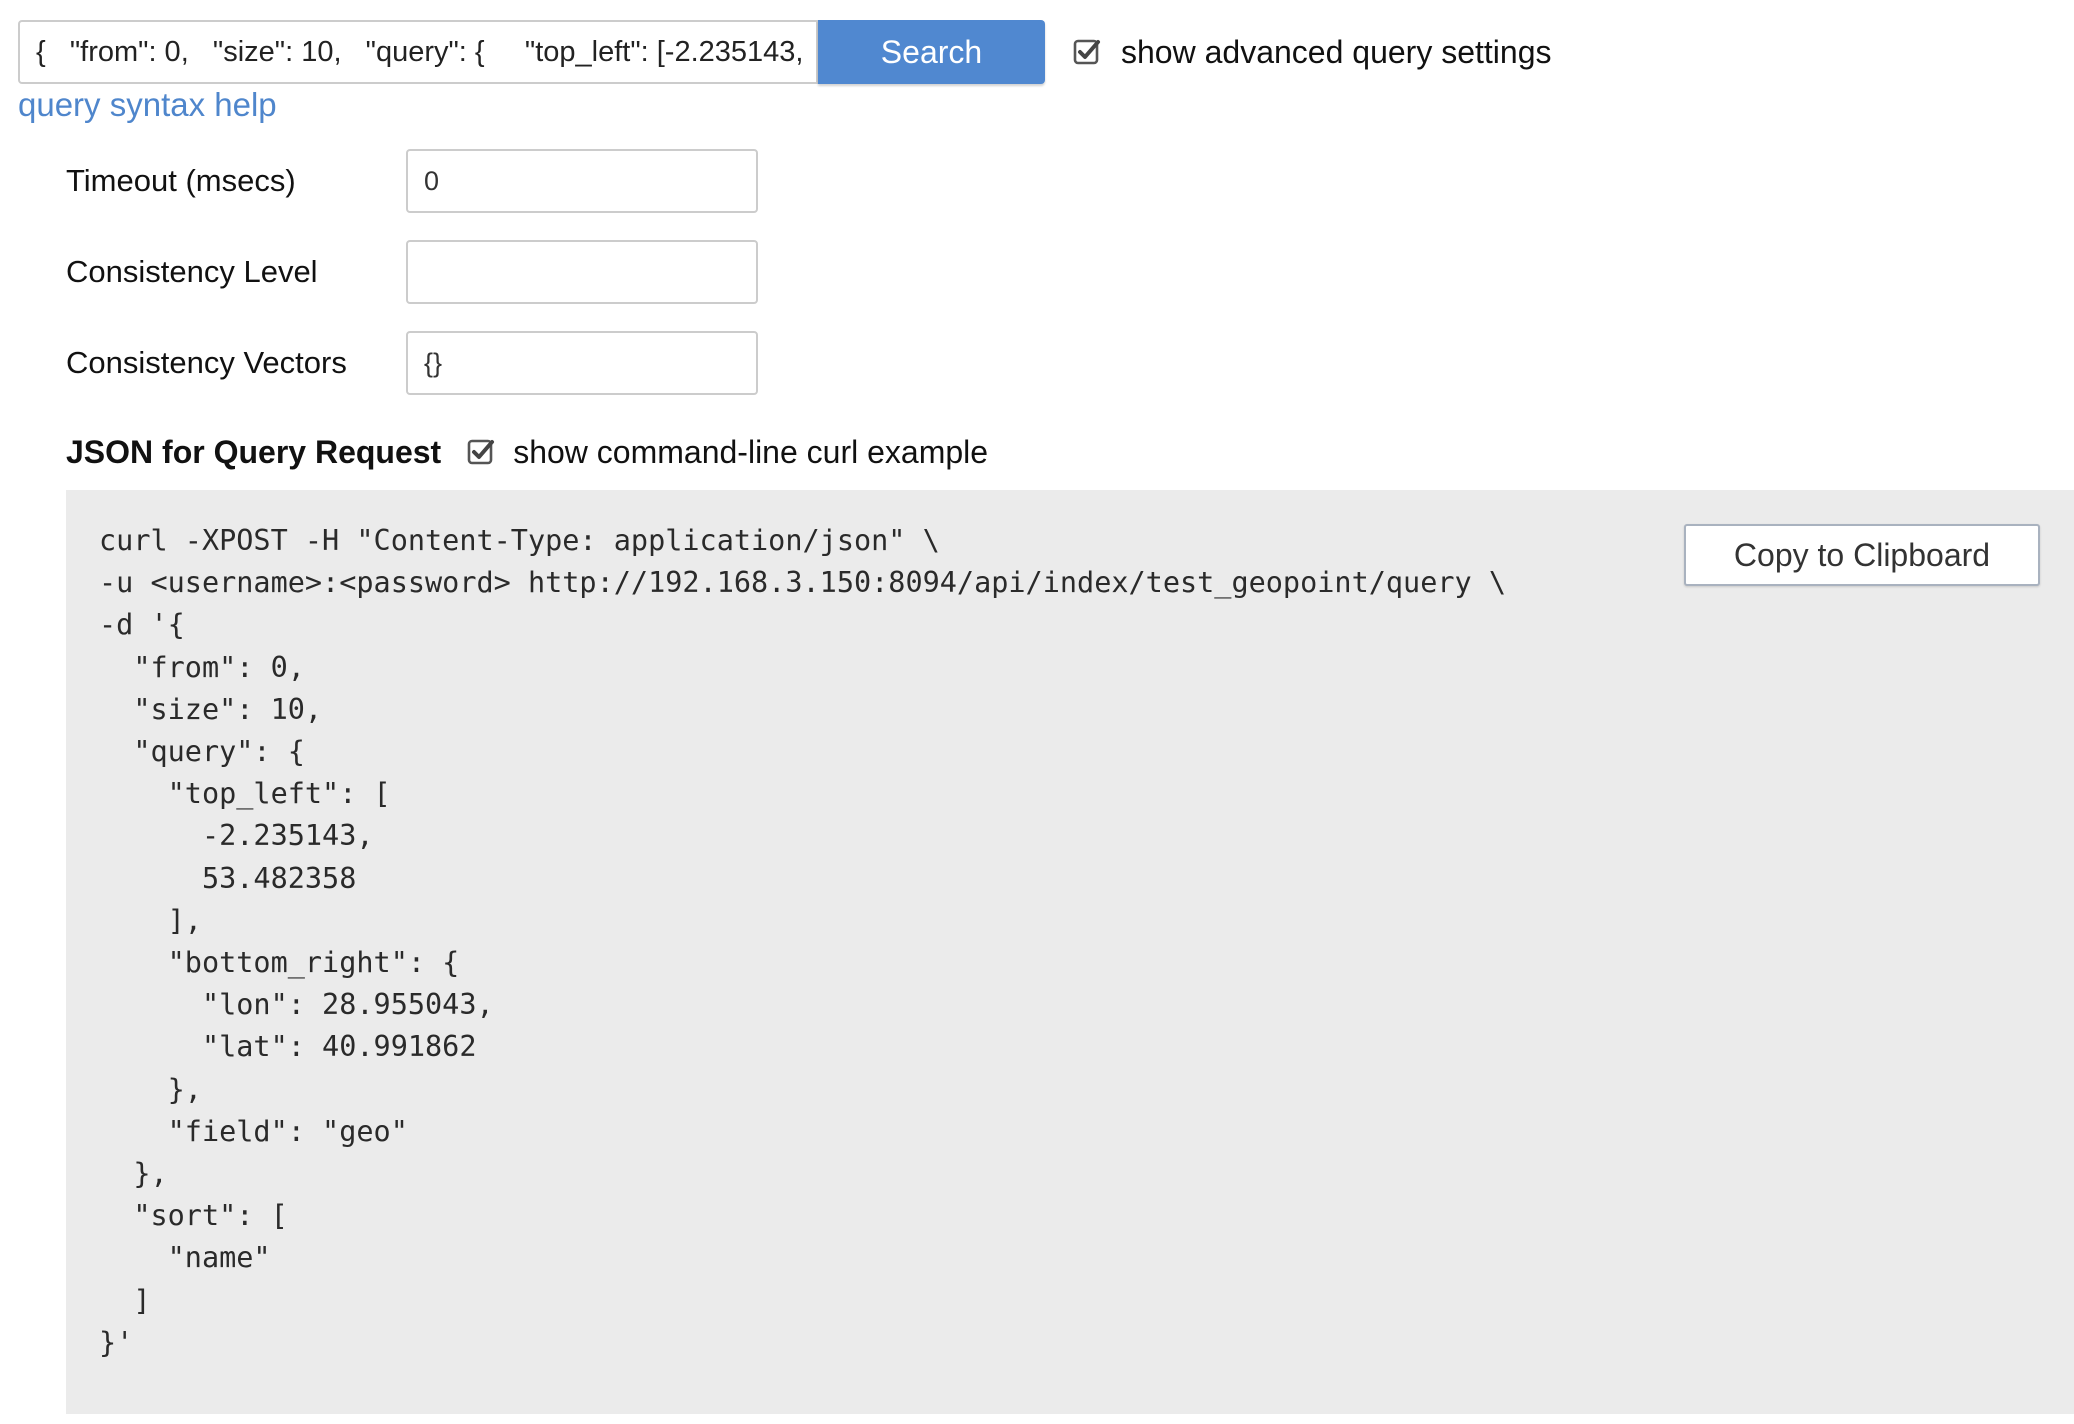 Image resolution: width=2074 pixels, height=1424 pixels. Describe the element at coordinates (1336, 51) in the screenshot. I see `advanced-settings-label: show advanced query settings` at that location.